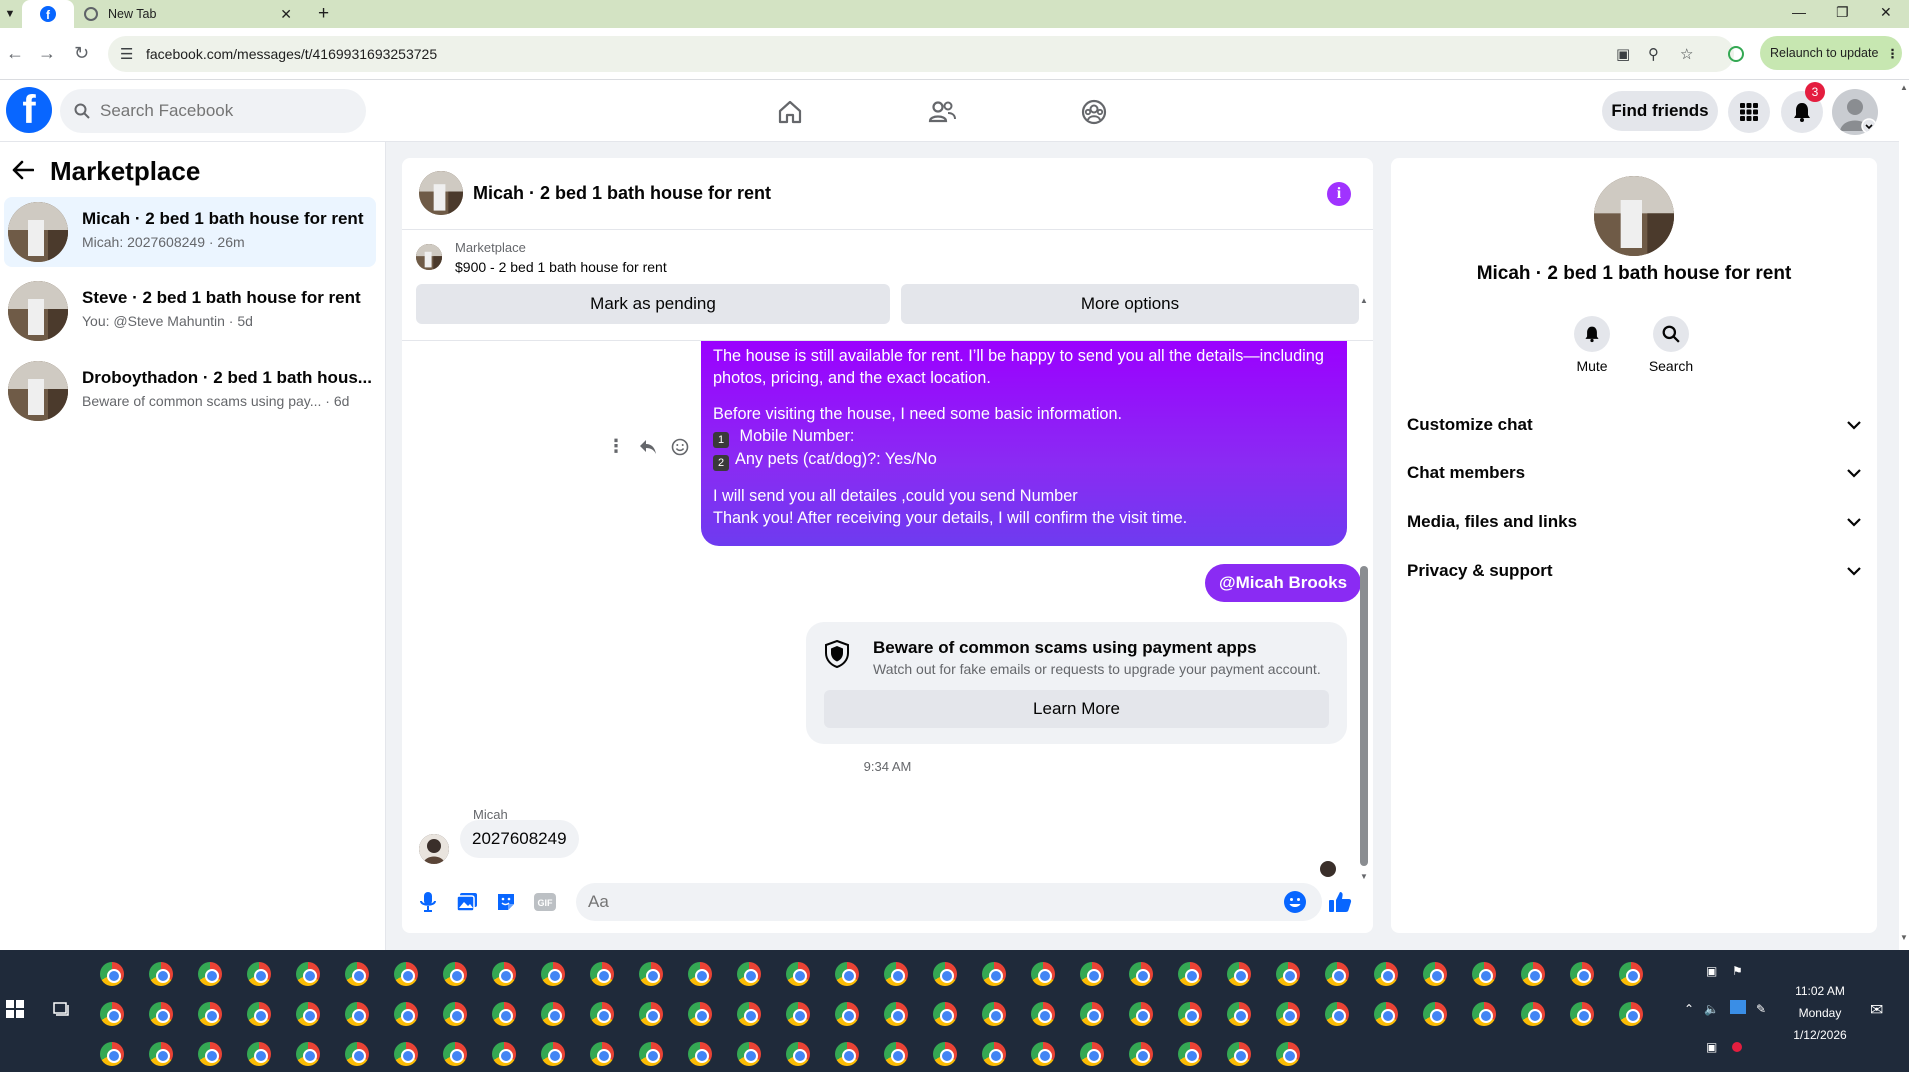  What do you see at coordinates (1076, 709) in the screenshot?
I see `learn-more-button: Learn More` at bounding box center [1076, 709].